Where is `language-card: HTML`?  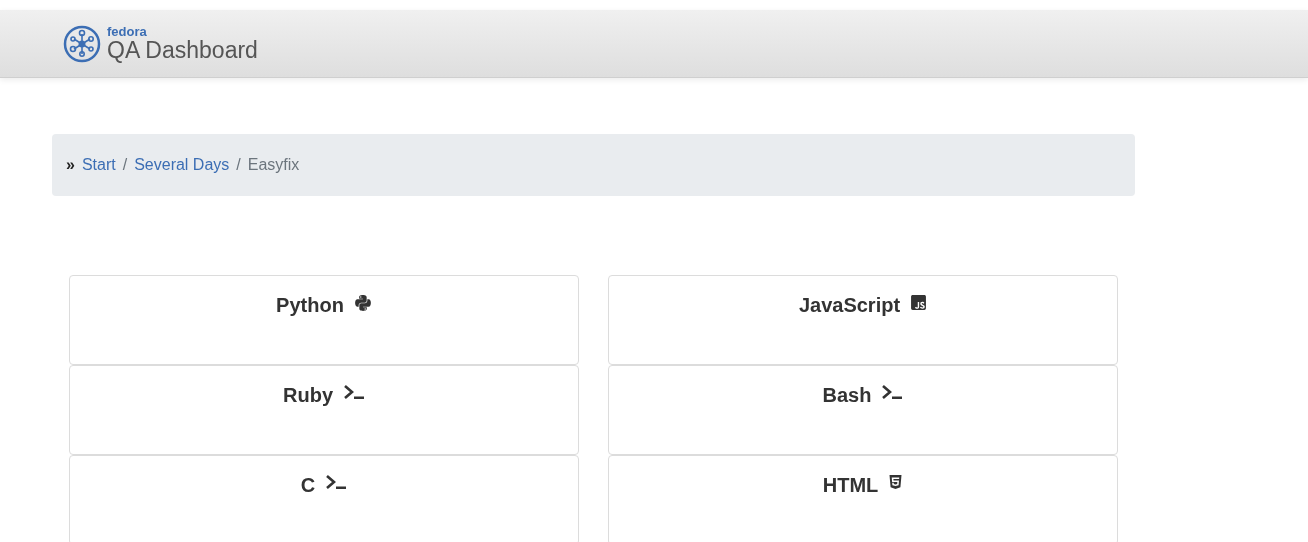 language-card: HTML is located at coordinates (863, 498).